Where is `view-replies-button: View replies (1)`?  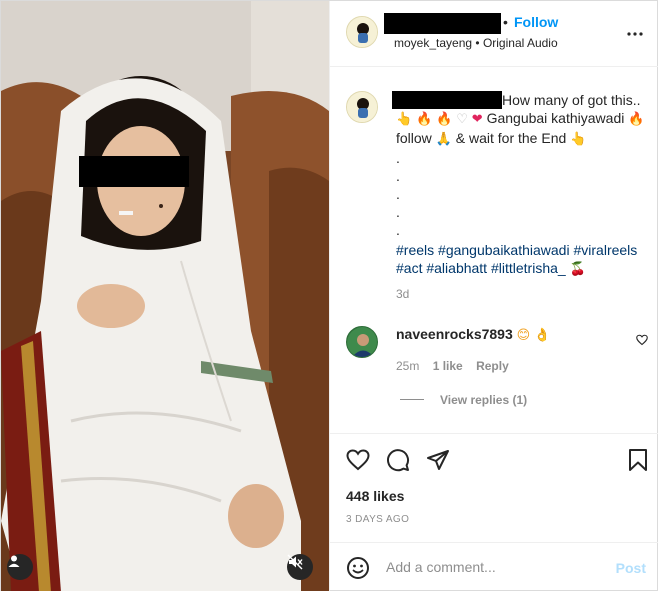
view-replies-button: View replies (1) is located at coordinates (483, 400).